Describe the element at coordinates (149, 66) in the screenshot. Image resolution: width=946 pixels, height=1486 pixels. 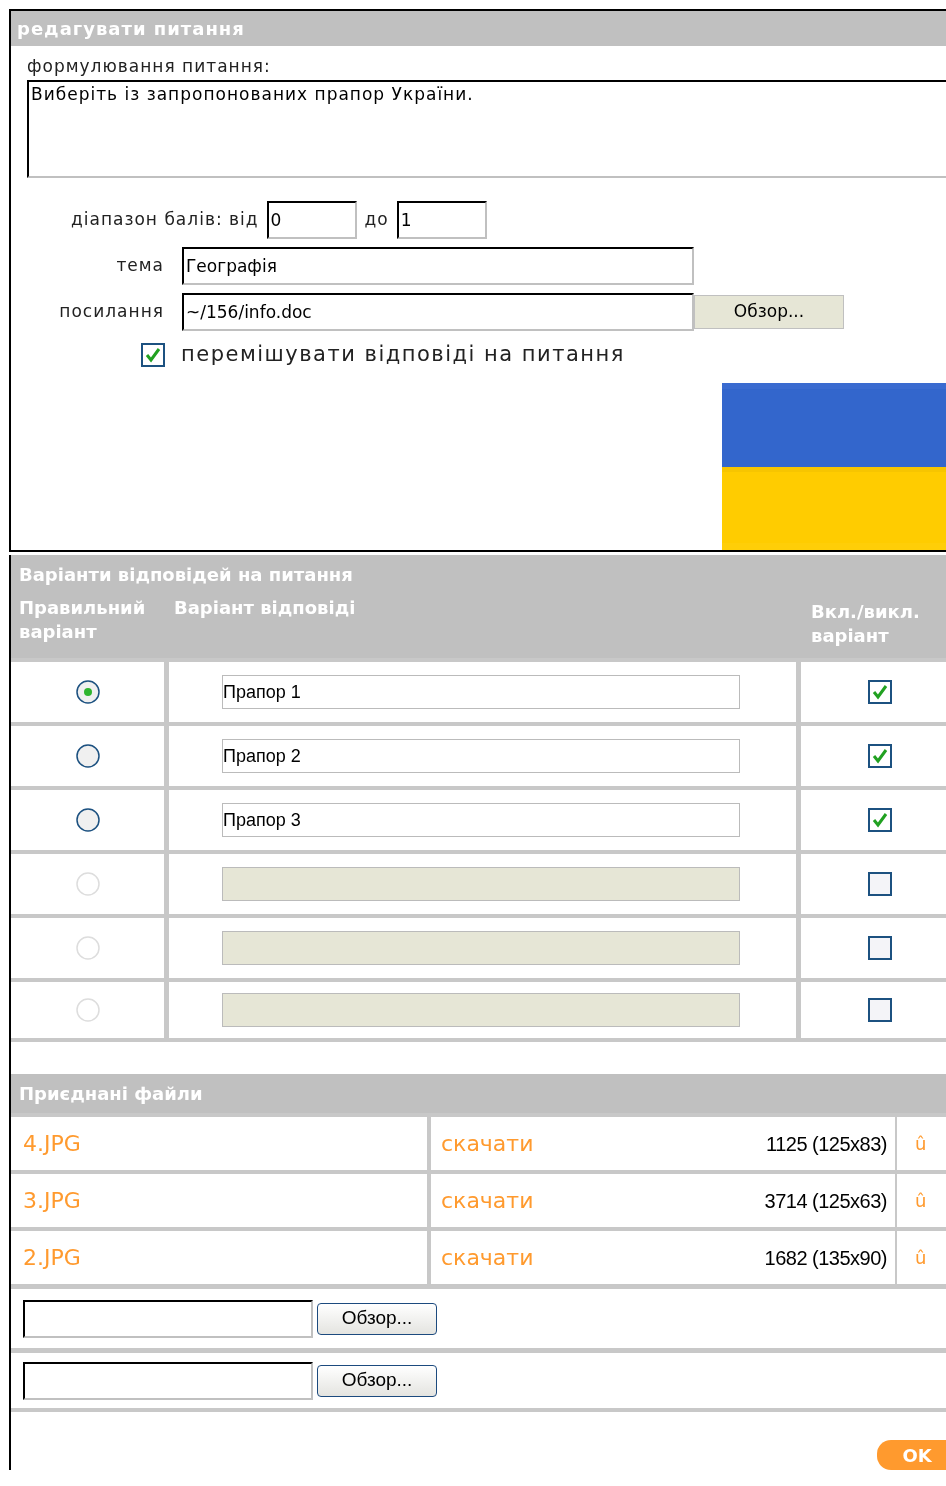
I see `field-label: формулювання питання:` at that location.